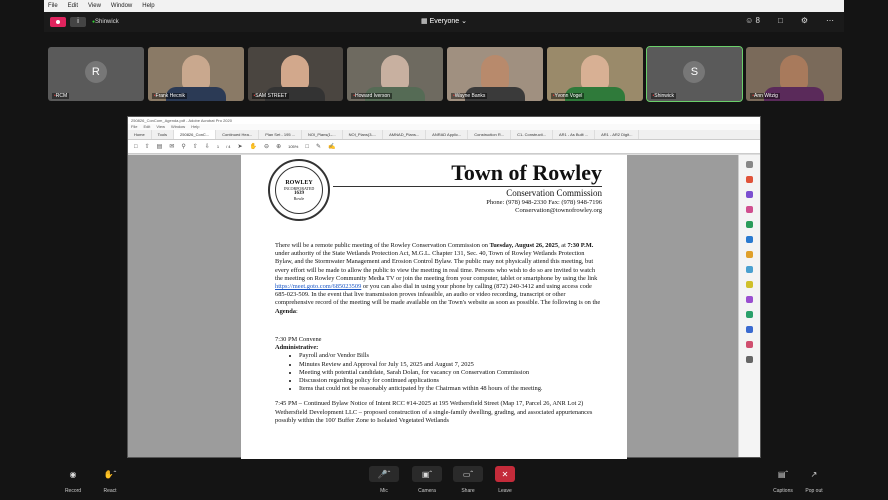 The height and width of the screenshot is (500, 888). I want to click on seal-mid: INCORPORATED, so click(299, 188).